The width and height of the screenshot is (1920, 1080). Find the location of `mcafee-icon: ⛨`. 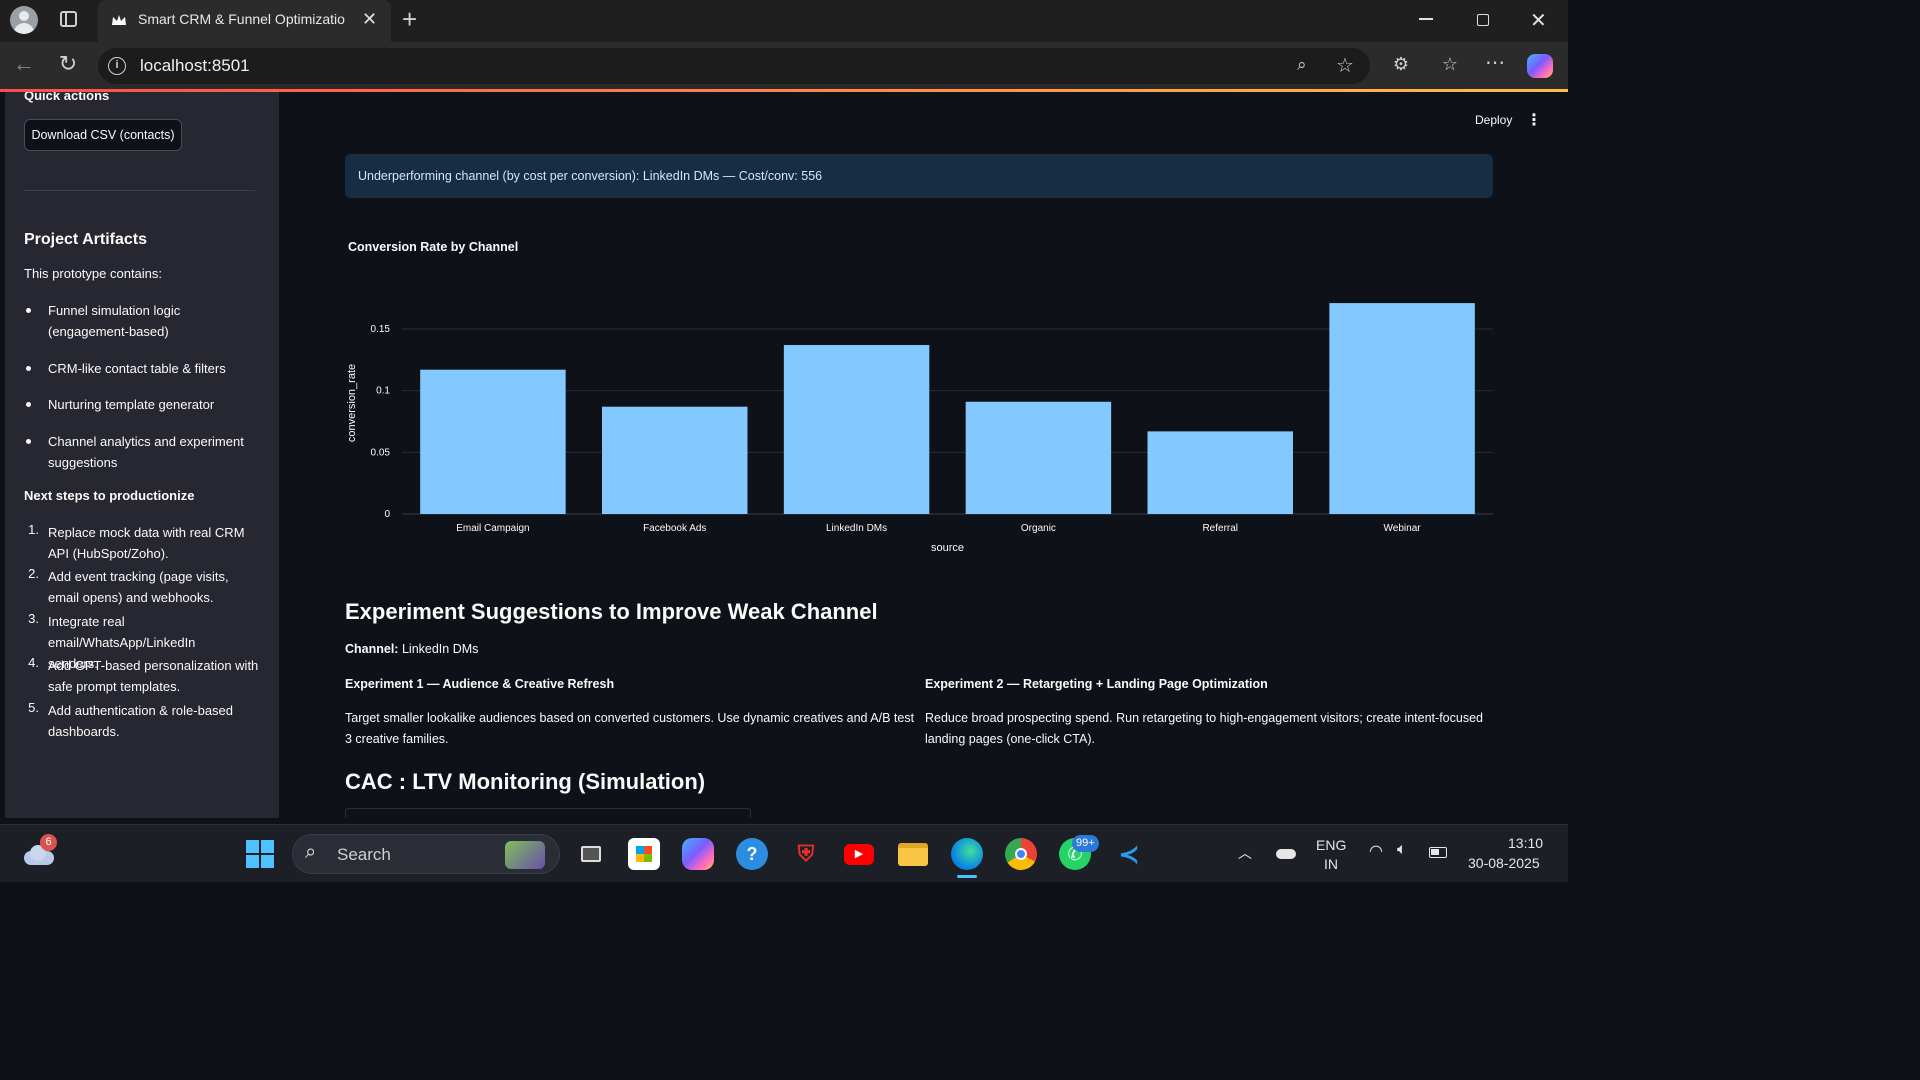

mcafee-icon: ⛨ is located at coordinates (806, 854).